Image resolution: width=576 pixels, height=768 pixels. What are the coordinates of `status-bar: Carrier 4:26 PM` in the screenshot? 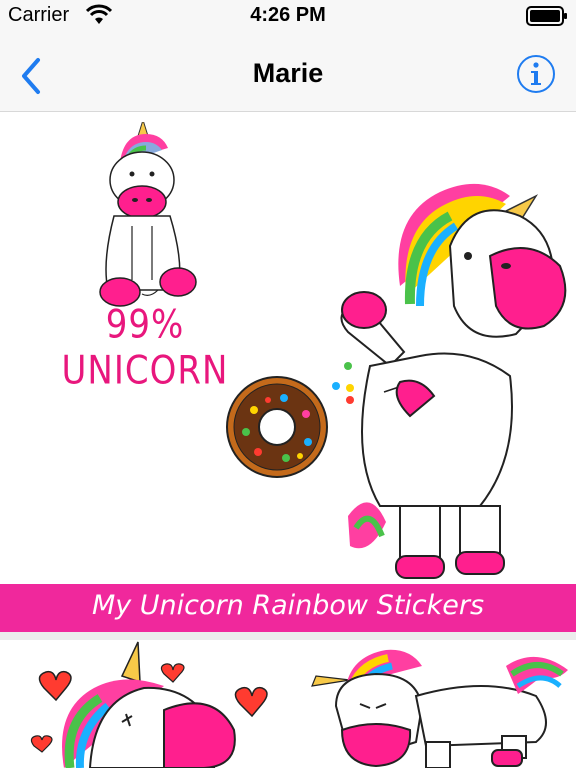 It's located at (288, 20).